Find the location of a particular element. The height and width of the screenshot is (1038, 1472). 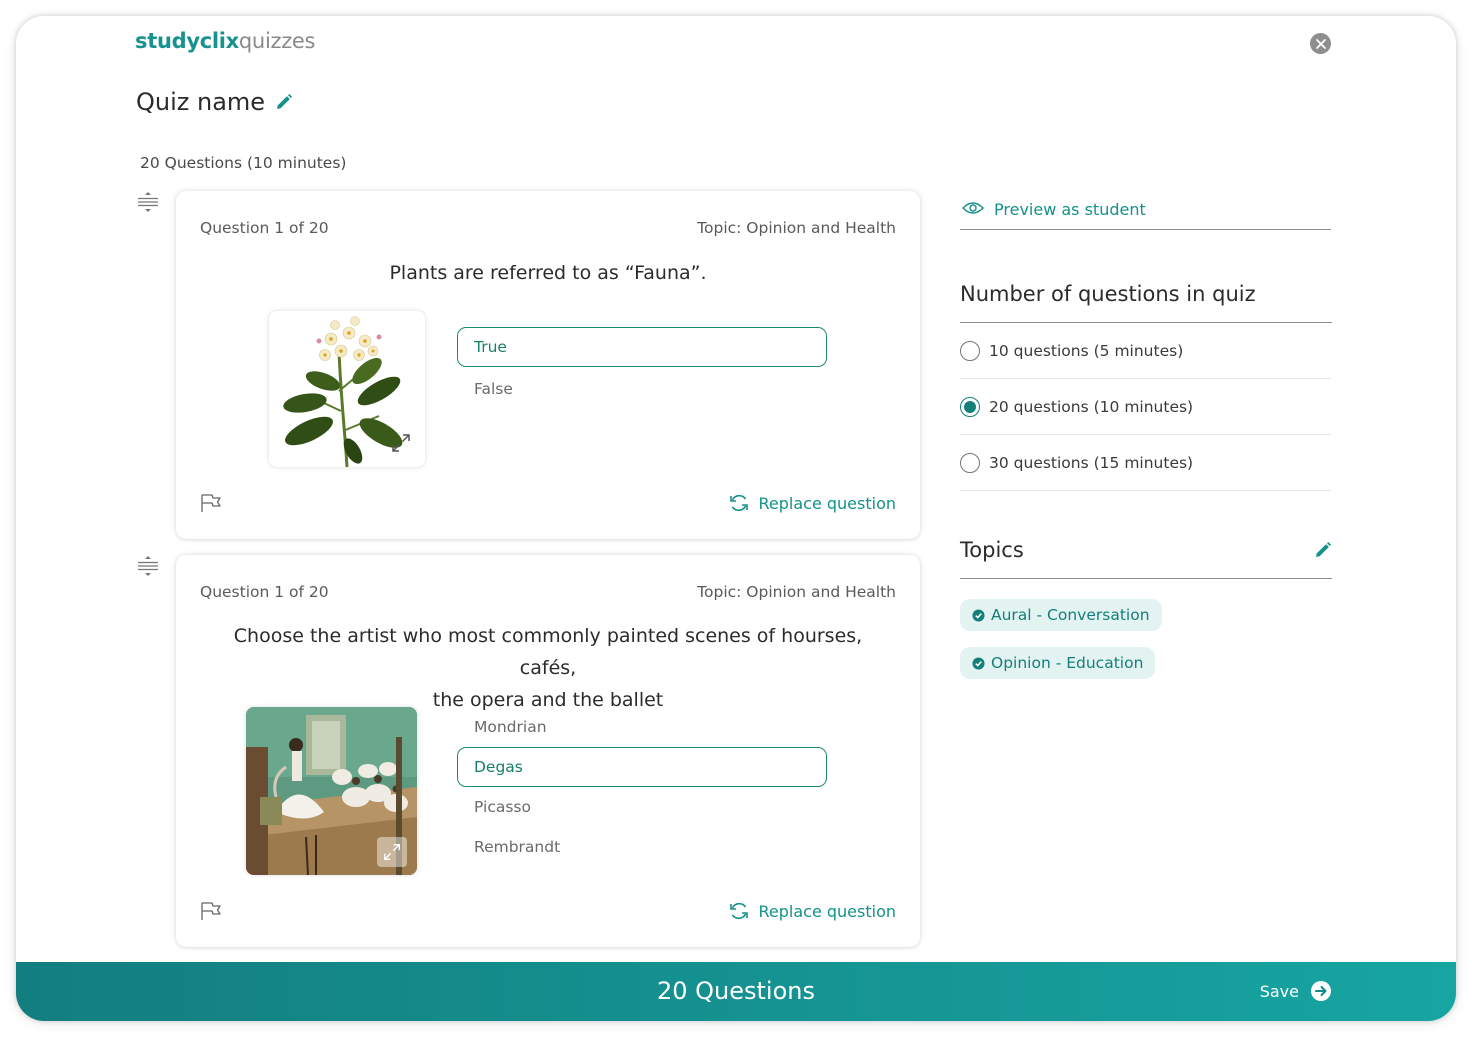

answer-option: True is located at coordinates (642, 347).